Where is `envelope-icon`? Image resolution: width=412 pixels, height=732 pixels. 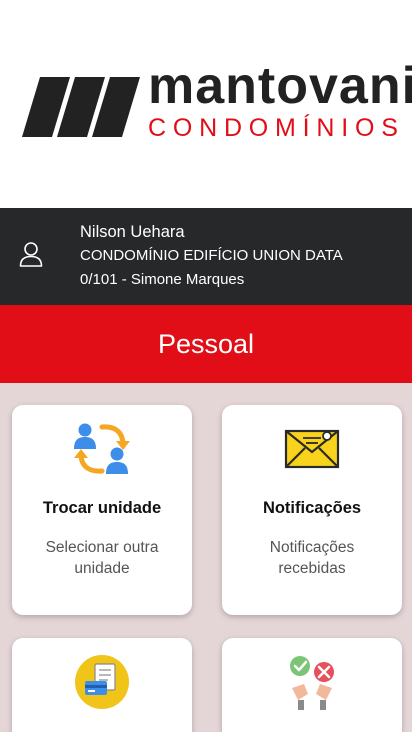
envelope-icon is located at coordinates (312, 449).